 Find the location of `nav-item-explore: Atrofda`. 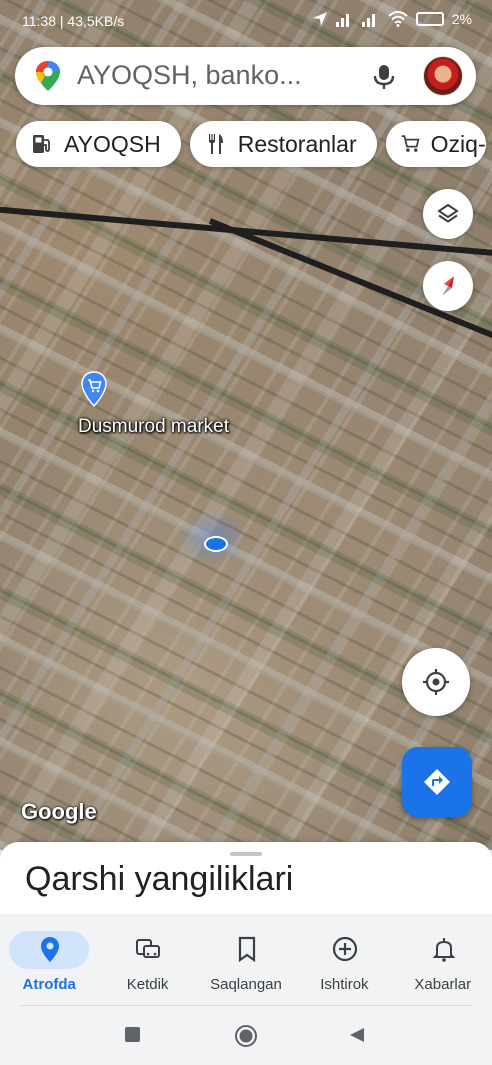

nav-item-explore: Atrofda is located at coordinates (49, 965).